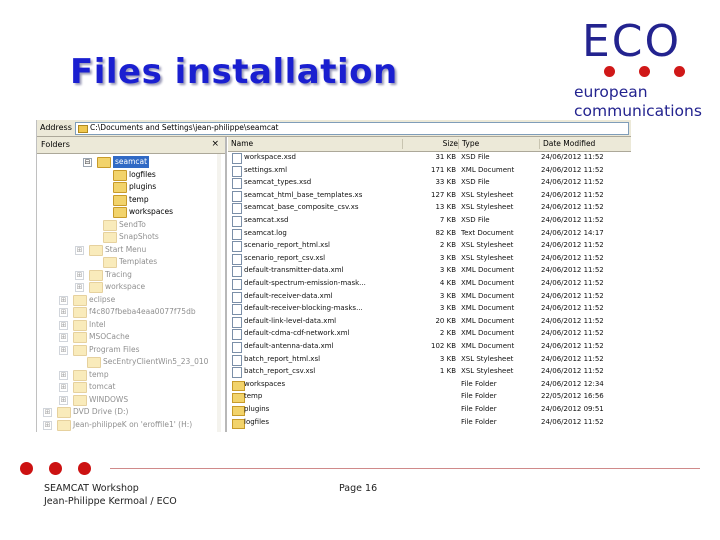  What do you see at coordinates (405, 468) in the screenshot?
I see `footer-divider` at bounding box center [405, 468].